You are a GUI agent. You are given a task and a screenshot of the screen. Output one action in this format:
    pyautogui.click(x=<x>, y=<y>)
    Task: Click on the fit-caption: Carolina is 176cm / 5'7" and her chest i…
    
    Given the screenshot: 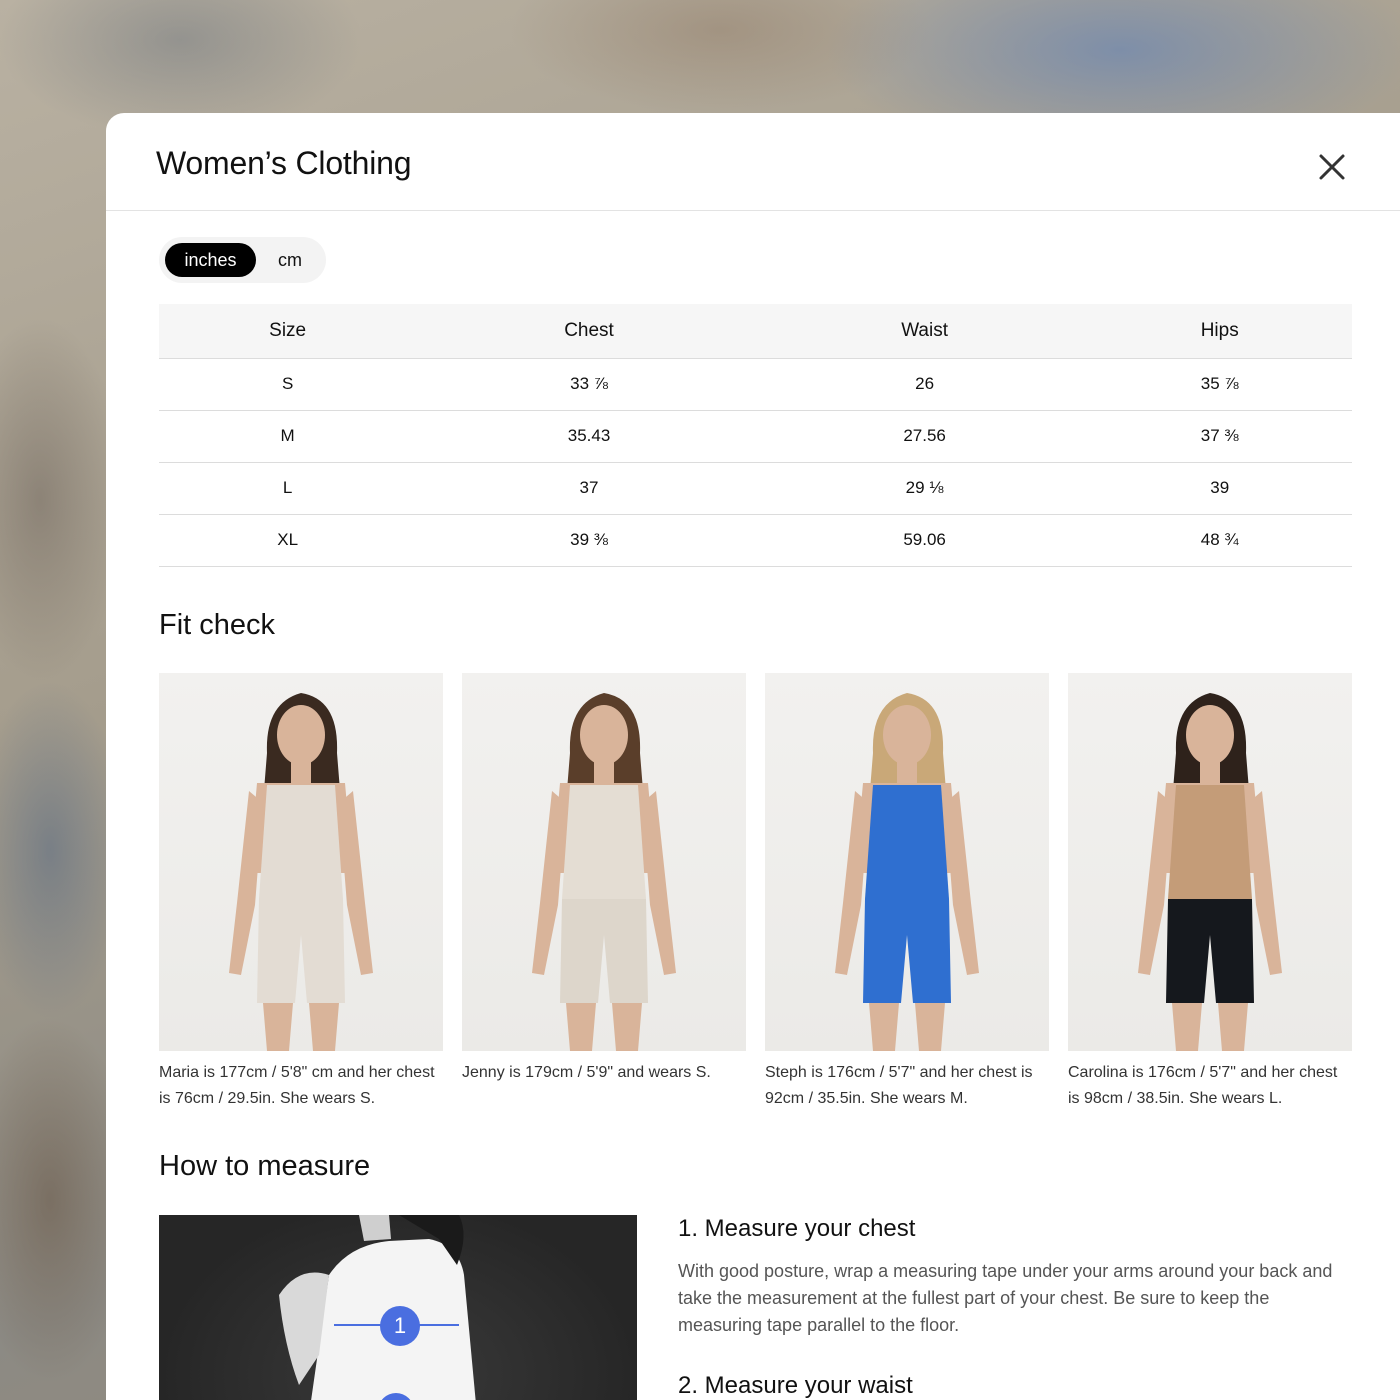 What is the action you would take?
    pyautogui.click(x=1203, y=1085)
    